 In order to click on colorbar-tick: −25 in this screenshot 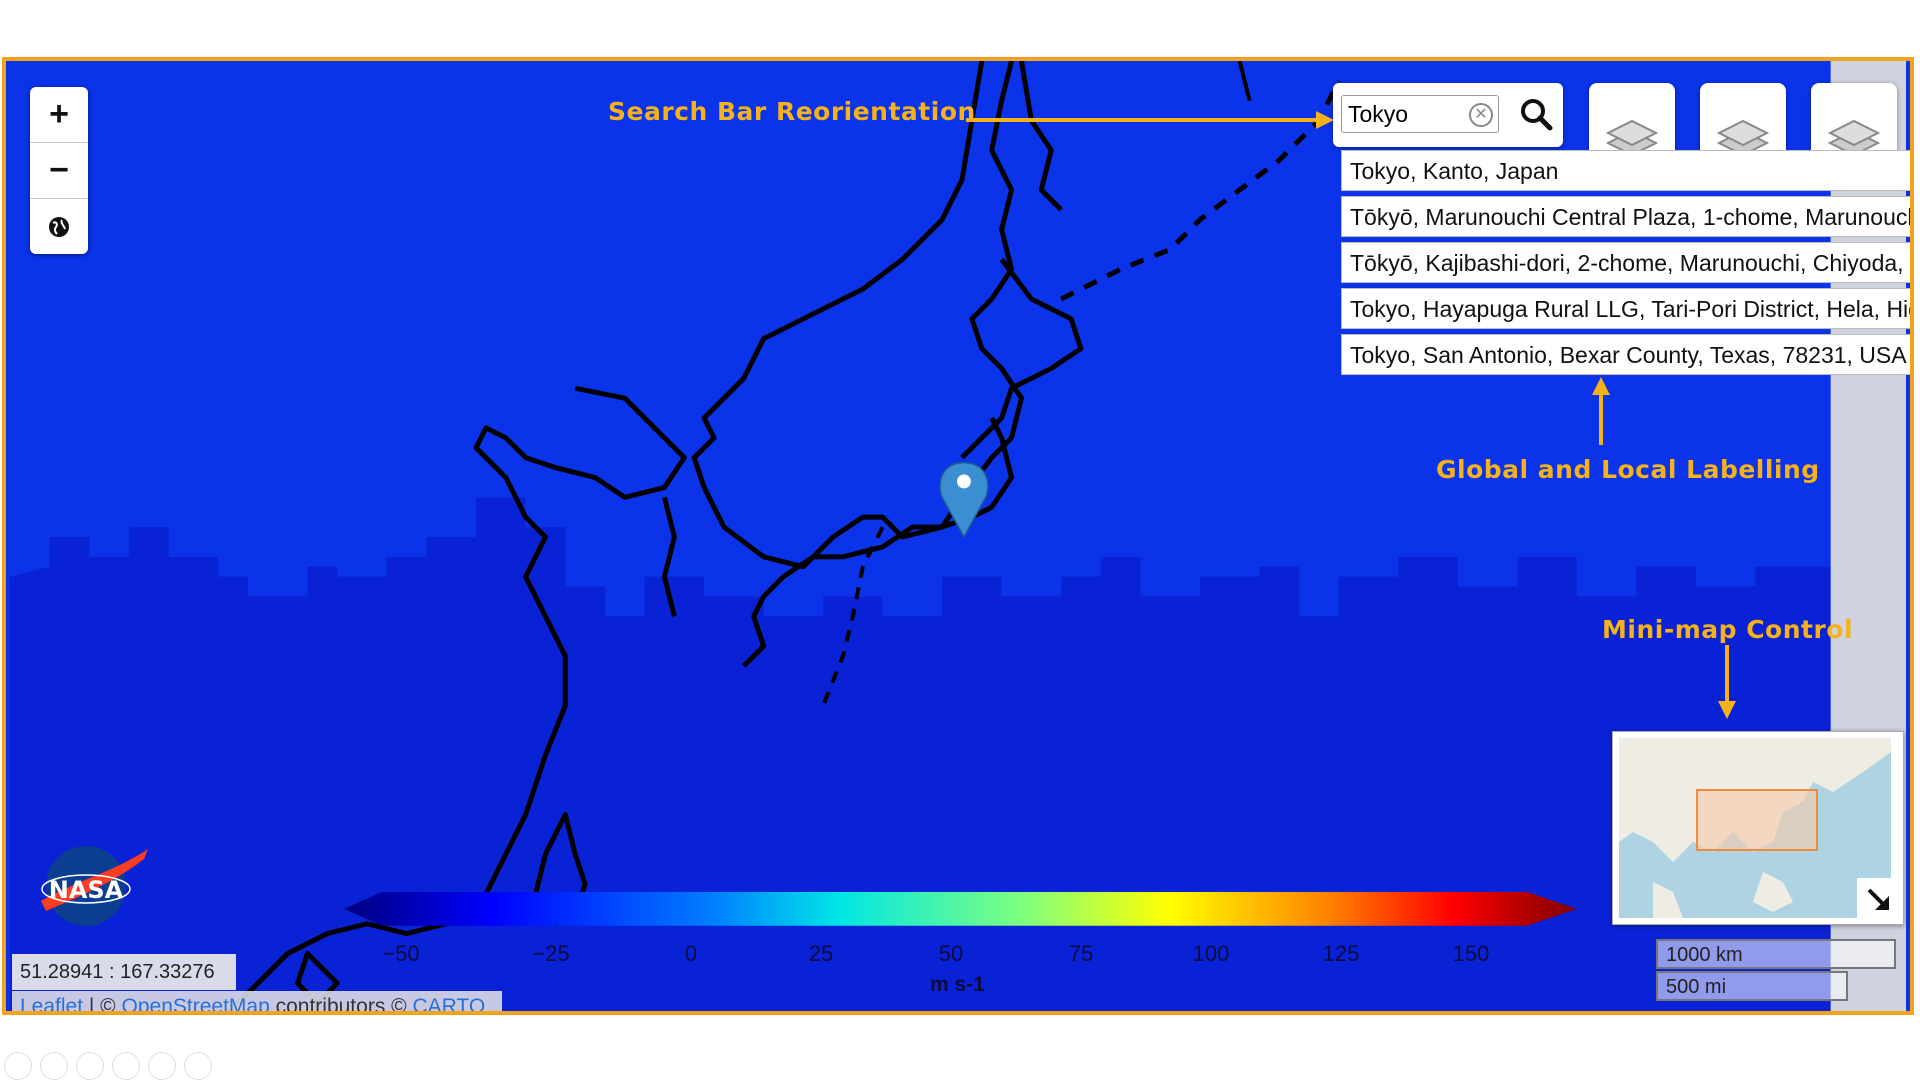, I will do `click(551, 953)`.